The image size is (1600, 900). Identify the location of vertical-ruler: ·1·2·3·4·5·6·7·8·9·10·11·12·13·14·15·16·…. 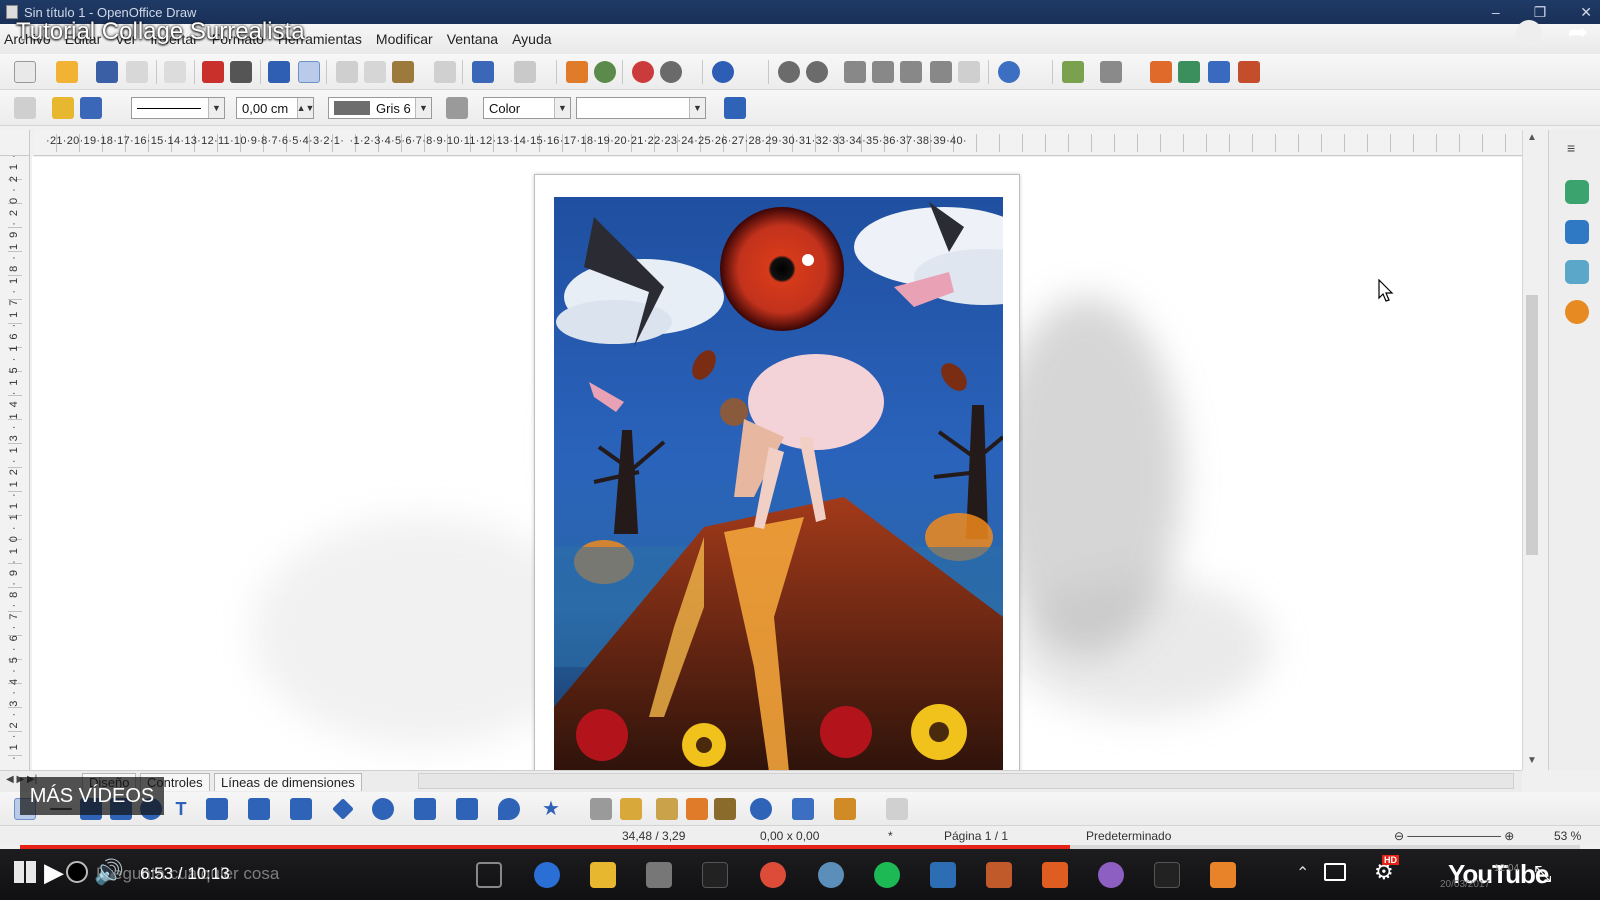
(15, 464).